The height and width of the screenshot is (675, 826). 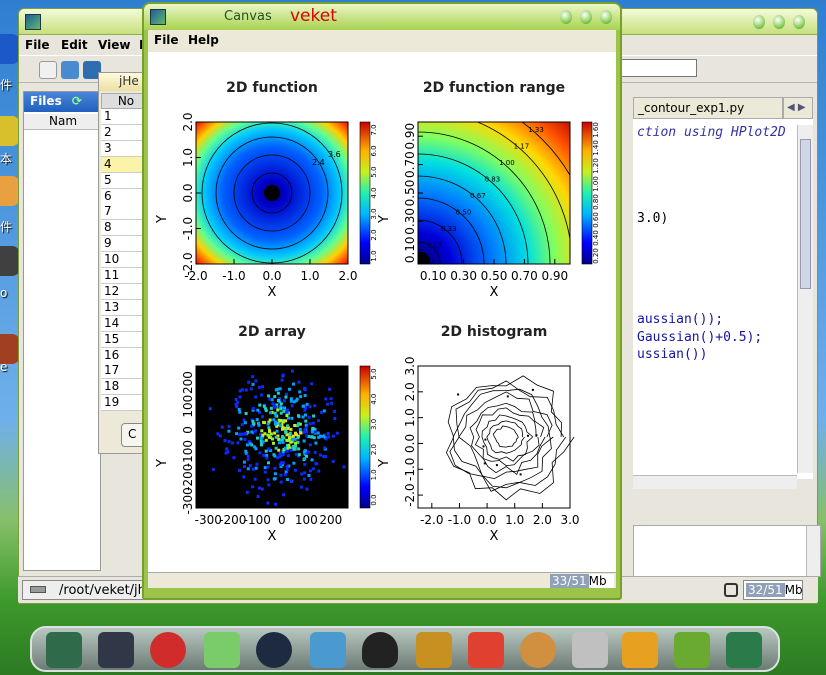 What do you see at coordinates (805, 214) in the screenshot?
I see `scroll-thumb` at bounding box center [805, 214].